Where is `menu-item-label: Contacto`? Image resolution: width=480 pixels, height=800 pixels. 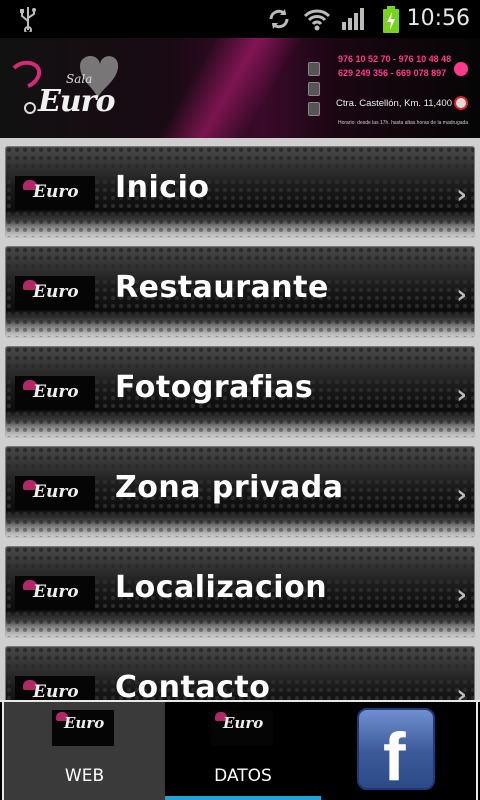 menu-item-label: Contacto is located at coordinates (193, 685).